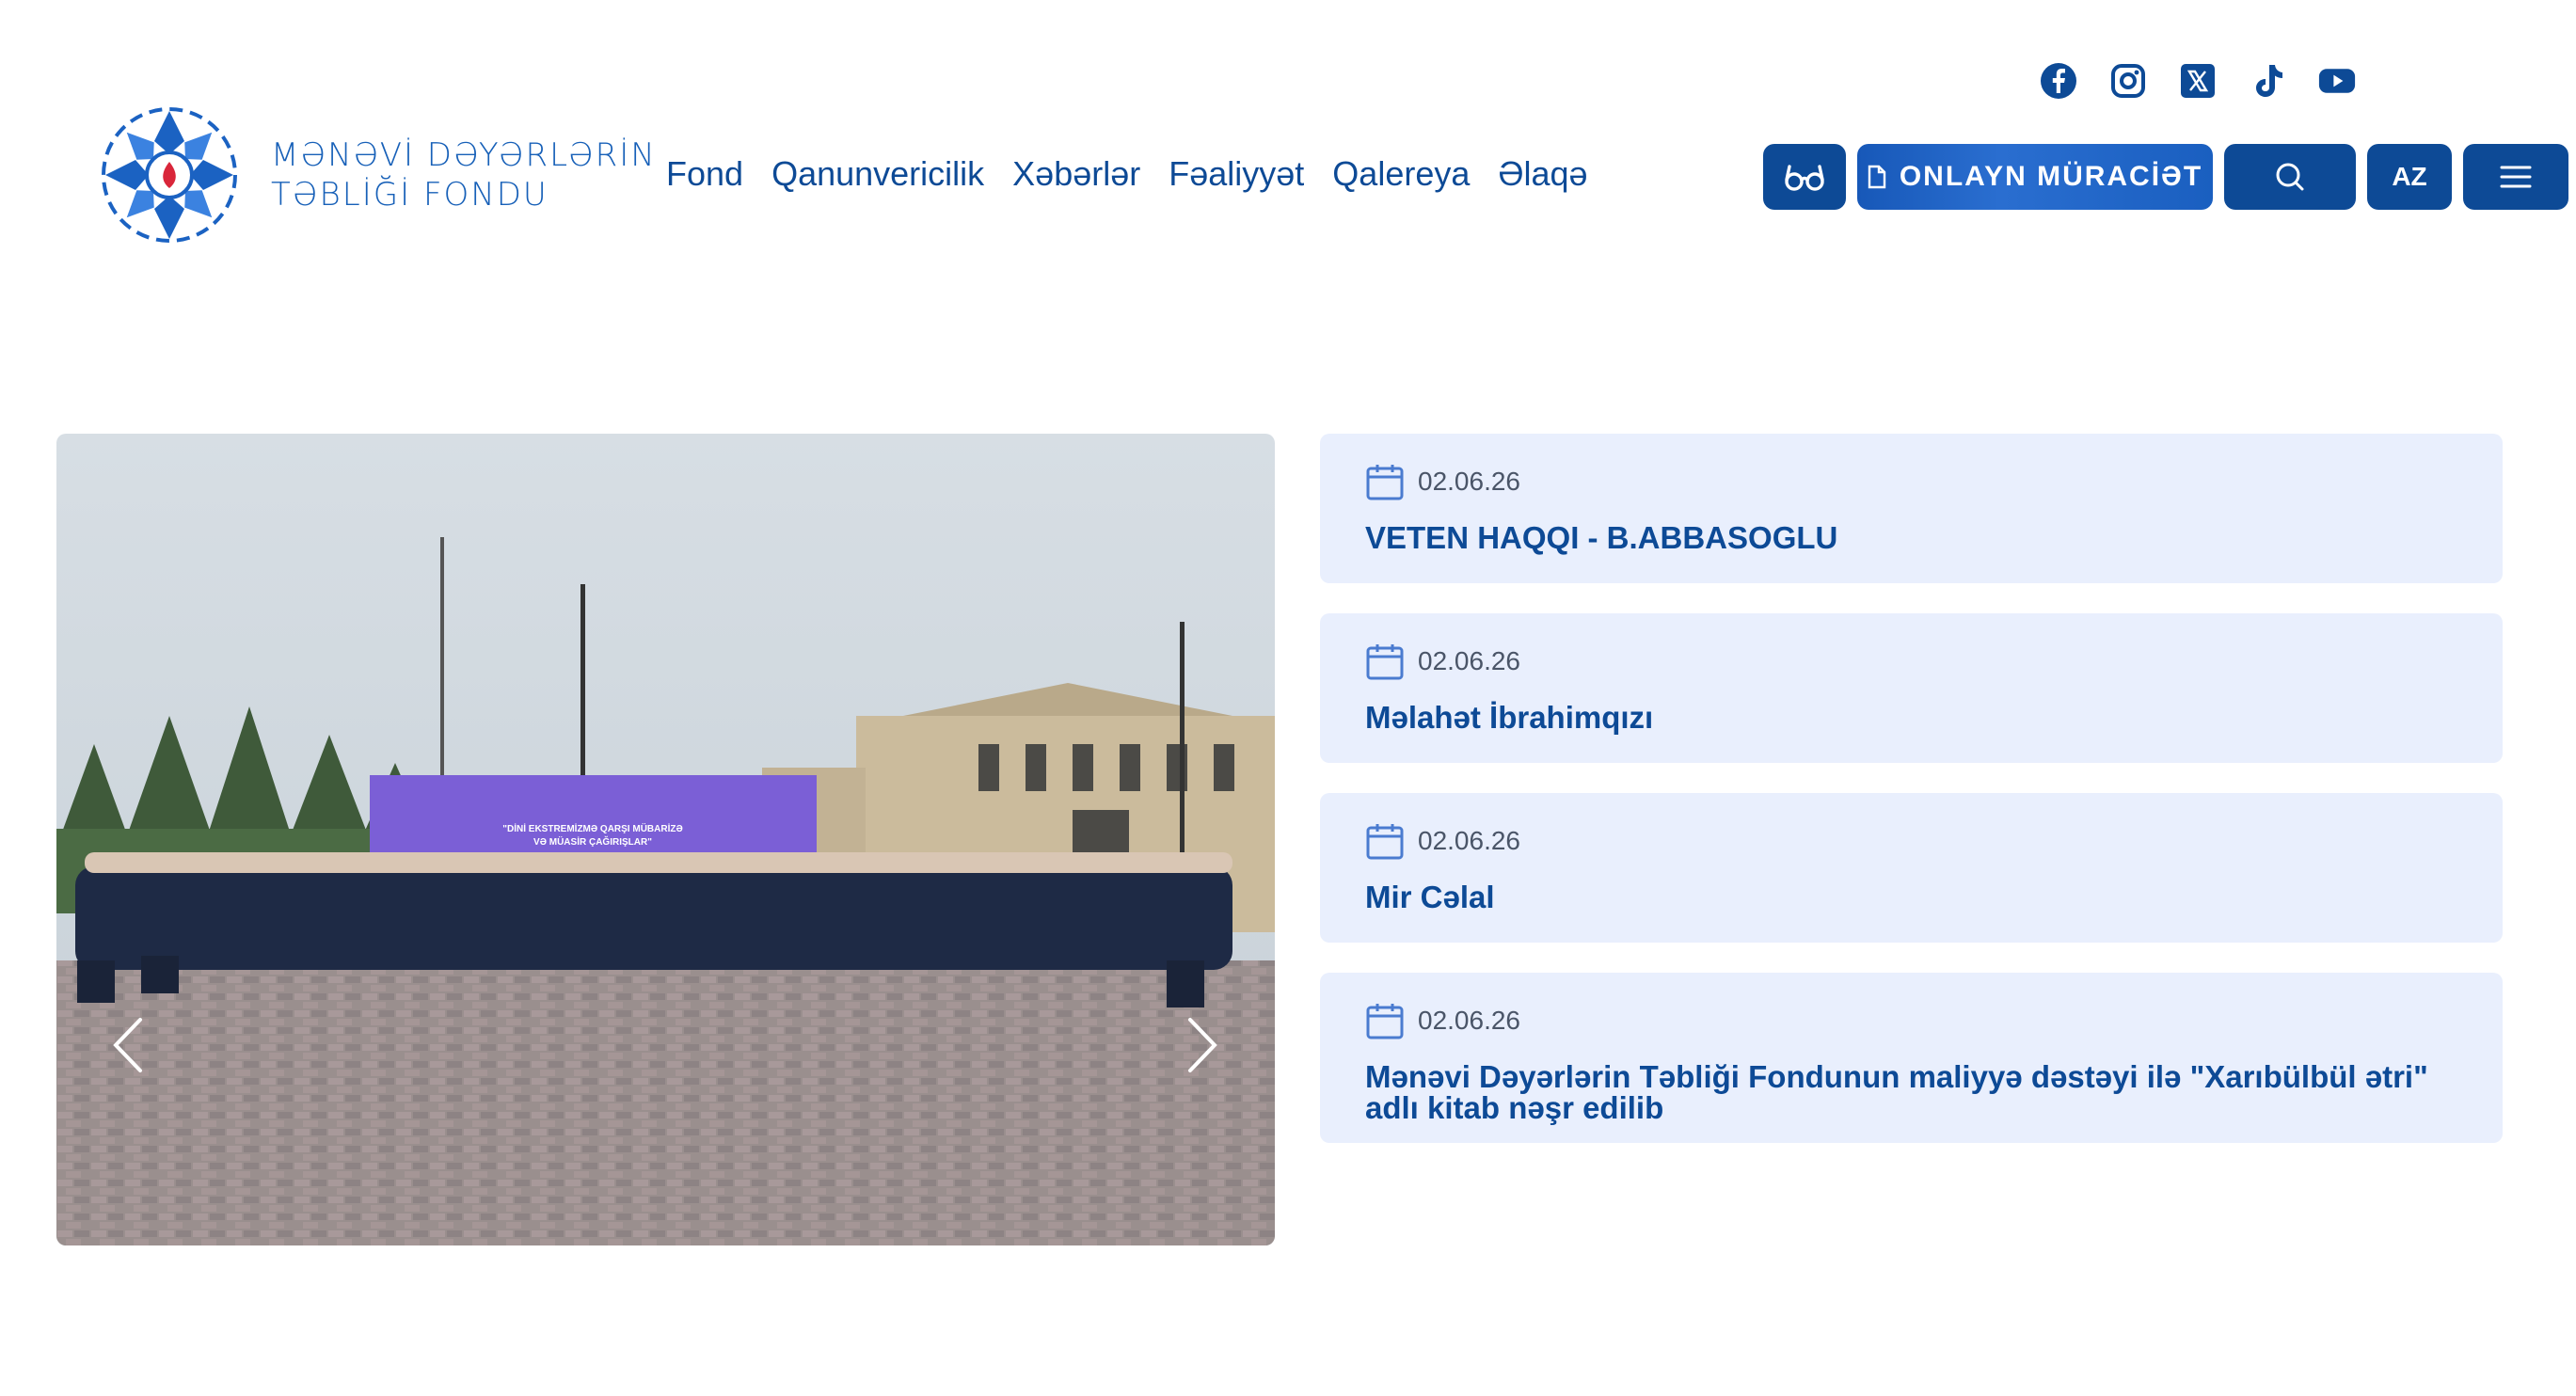 This screenshot has height=1396, width=2576. I want to click on site-logo: MƏNƏVİ DƏYƏRLƏRİN TƏBLİĞİ FONDU, so click(374, 175).